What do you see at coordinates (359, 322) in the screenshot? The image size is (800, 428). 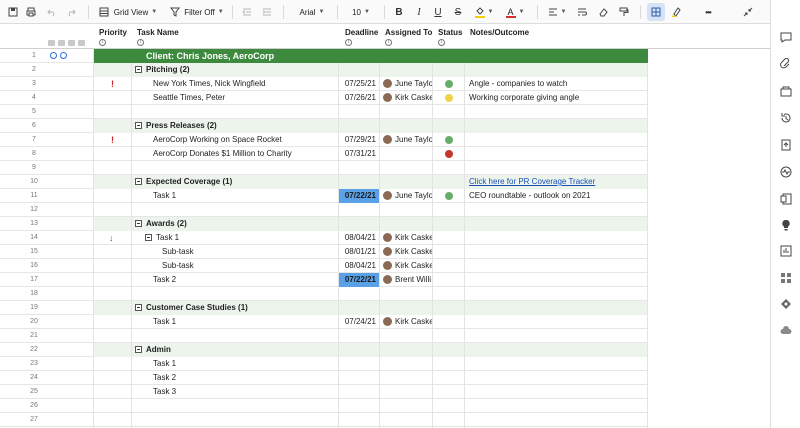 I see `deadline-cell: 07/24/21` at bounding box center [359, 322].